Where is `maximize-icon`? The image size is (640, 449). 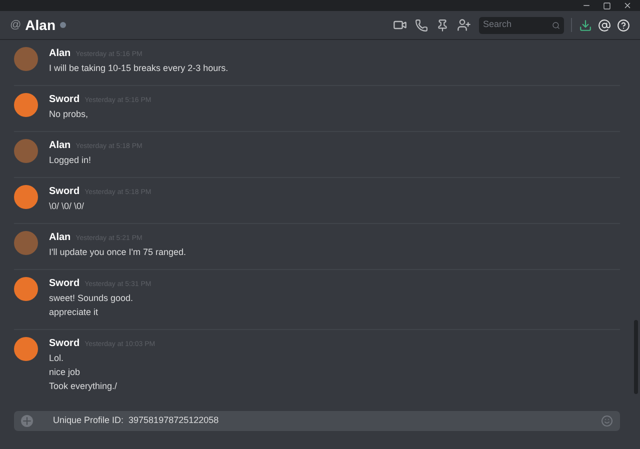 maximize-icon is located at coordinates (607, 6).